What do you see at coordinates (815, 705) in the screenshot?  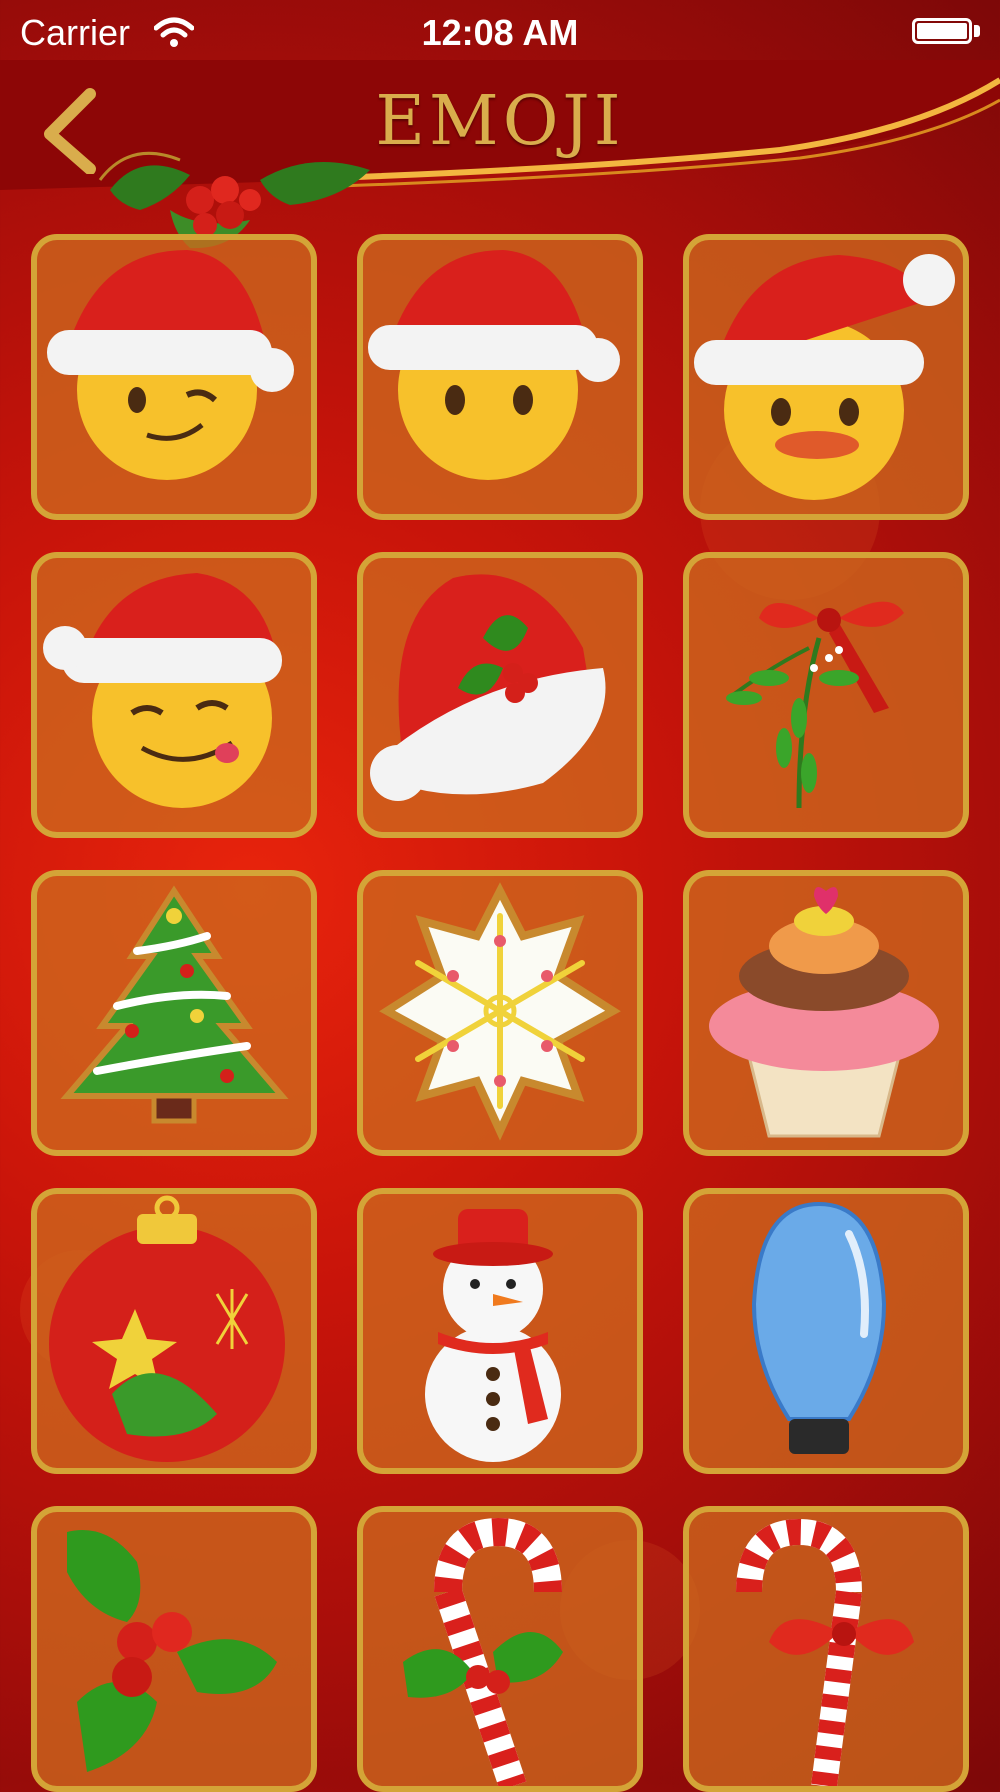 I see `mistletoe-bow-icon` at bounding box center [815, 705].